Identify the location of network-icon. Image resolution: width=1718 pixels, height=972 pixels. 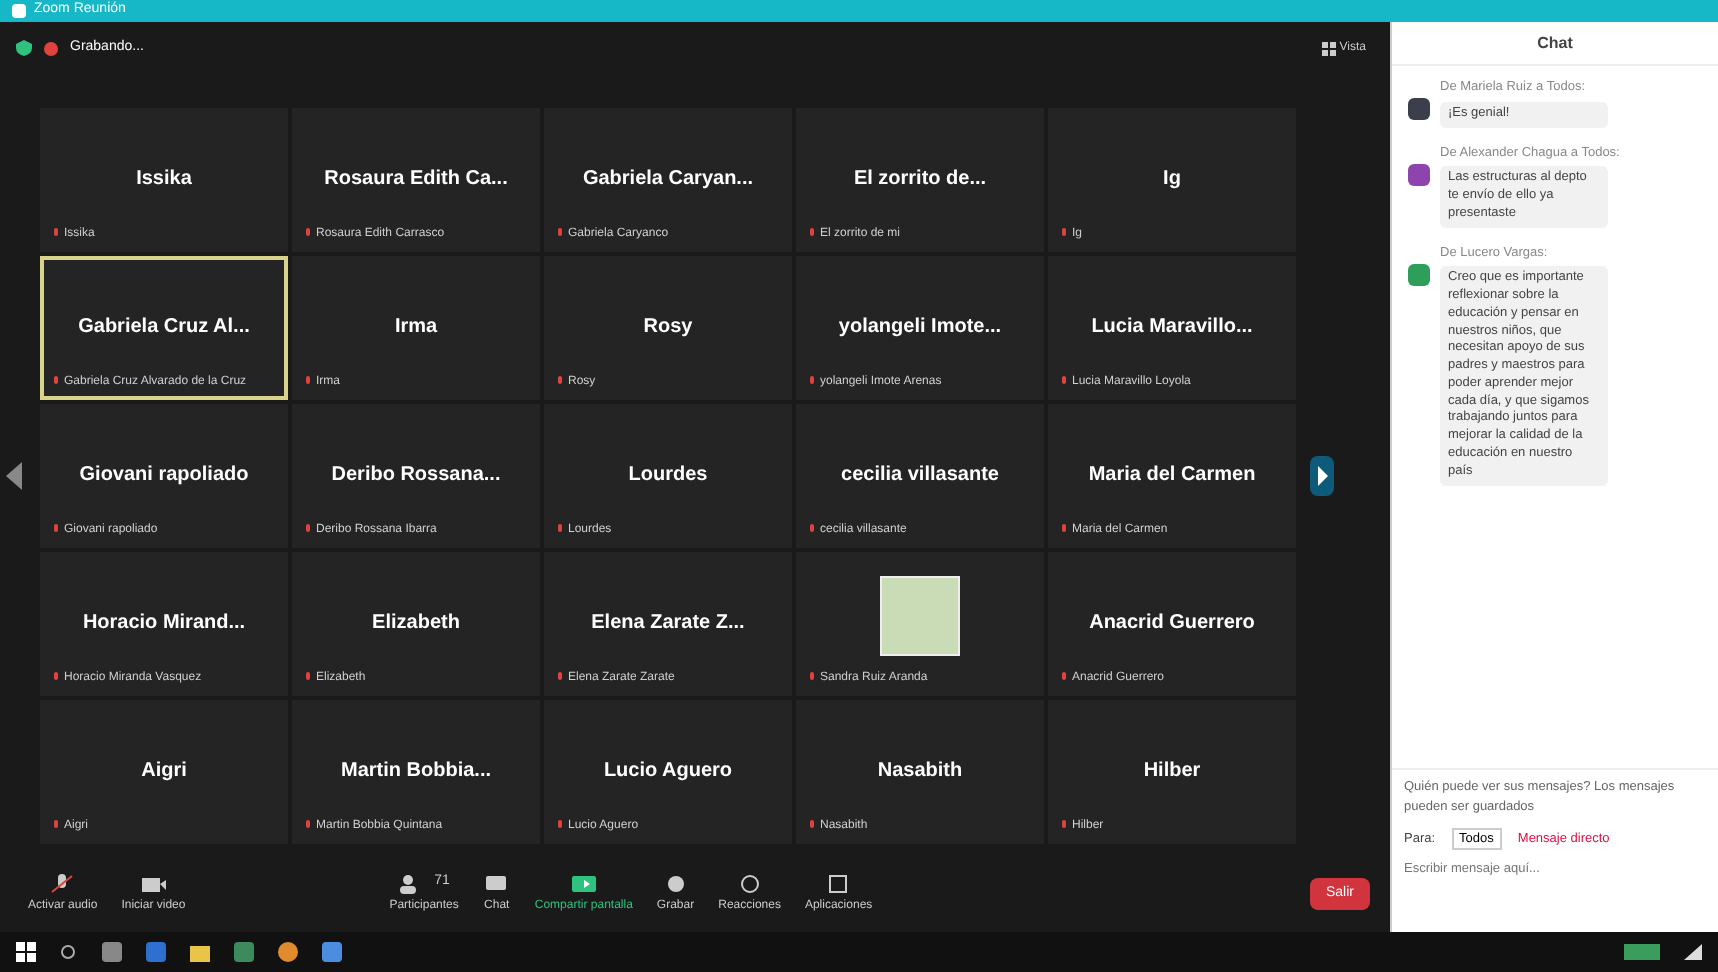
(1693, 952).